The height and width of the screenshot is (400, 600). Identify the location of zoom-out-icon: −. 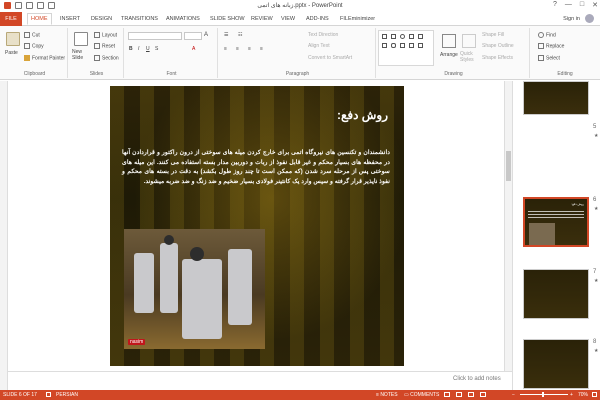
(513, 395).